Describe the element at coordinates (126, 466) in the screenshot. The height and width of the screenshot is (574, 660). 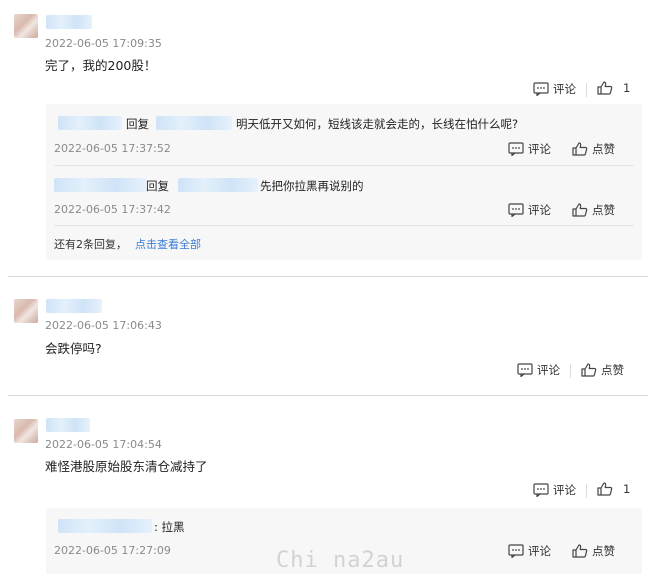
I see `comment-text: 难怪港股原始股东清仓减持了` at that location.